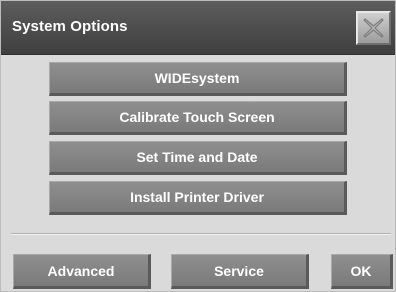 The image size is (396, 292). I want to click on install-printer-driver-button-label: Install Printer Driver, so click(197, 197).